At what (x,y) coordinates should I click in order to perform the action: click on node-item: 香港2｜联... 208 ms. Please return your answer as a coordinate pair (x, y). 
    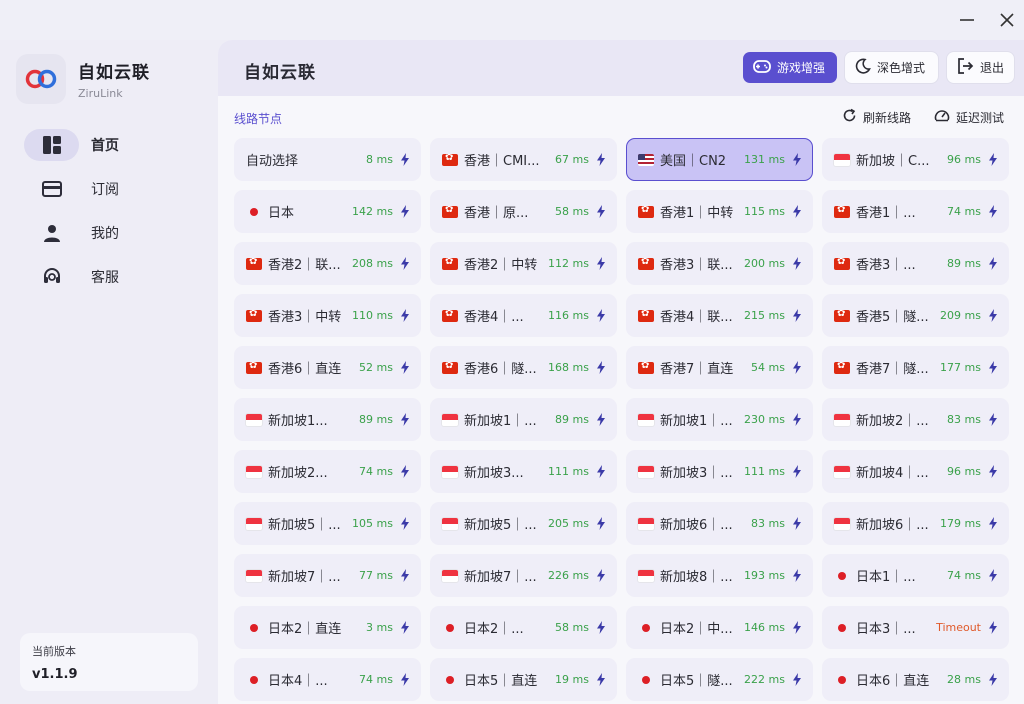
    Looking at the image, I should click on (327, 263).